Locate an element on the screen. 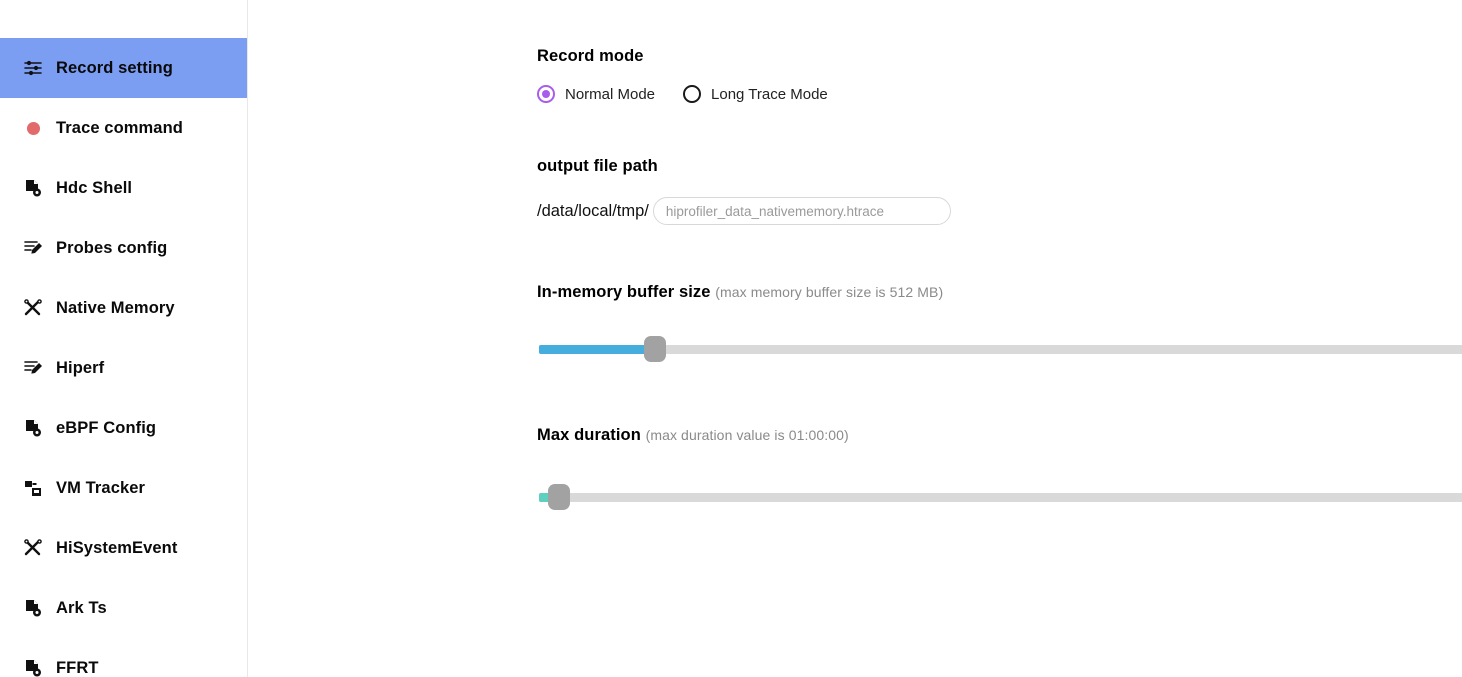 The width and height of the screenshot is (1462, 677). sidebar-item-trace-command: Trace command is located at coordinates (123, 128).